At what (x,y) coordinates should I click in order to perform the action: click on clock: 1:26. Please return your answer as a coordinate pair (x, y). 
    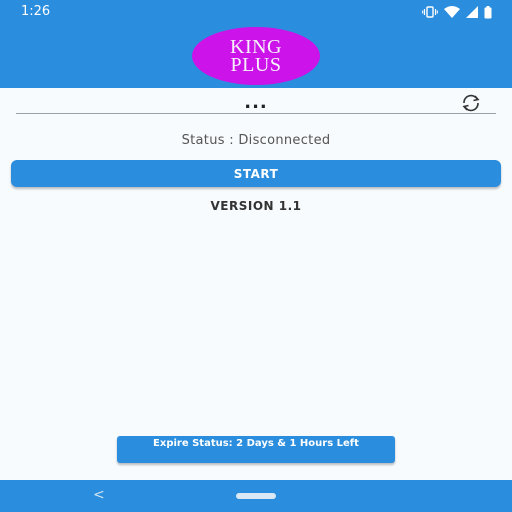
    Looking at the image, I should click on (36, 11).